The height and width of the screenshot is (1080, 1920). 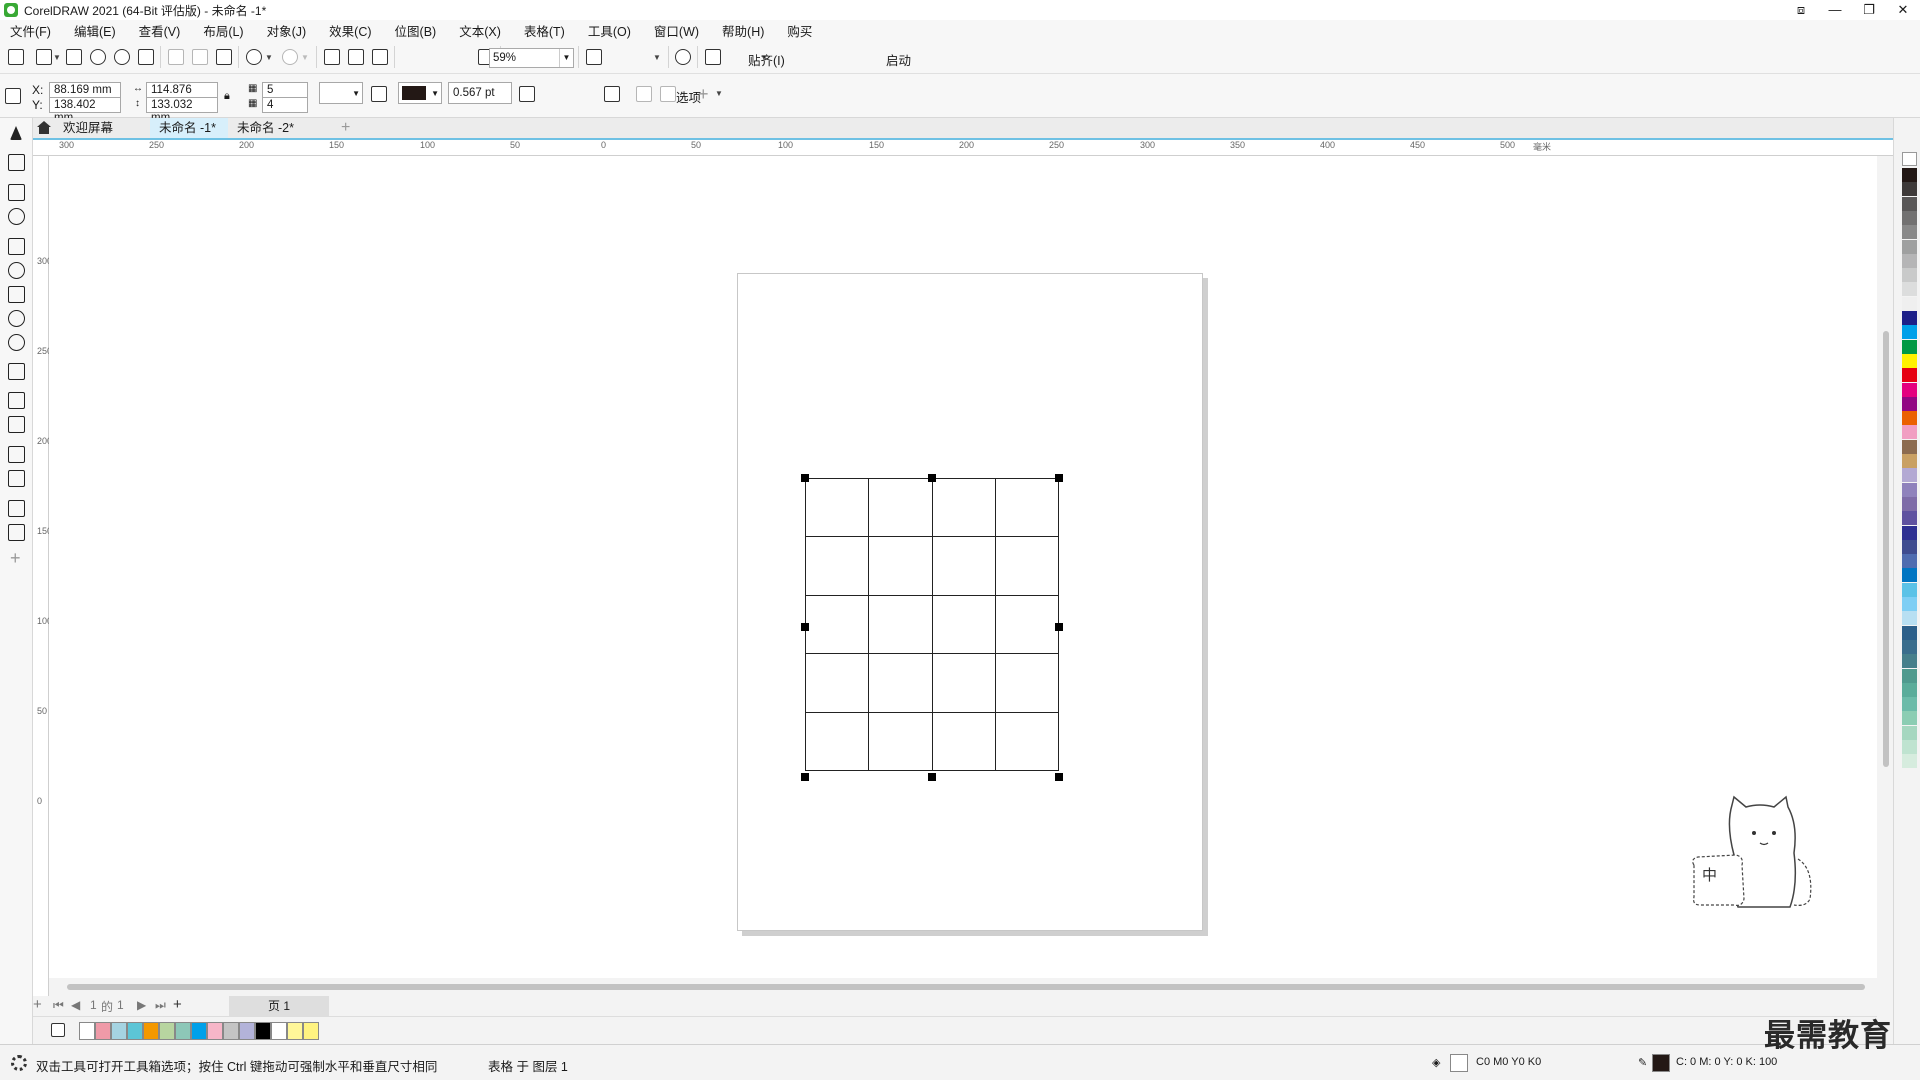 I want to click on publish-pdf-icon, so click(x=380, y=57).